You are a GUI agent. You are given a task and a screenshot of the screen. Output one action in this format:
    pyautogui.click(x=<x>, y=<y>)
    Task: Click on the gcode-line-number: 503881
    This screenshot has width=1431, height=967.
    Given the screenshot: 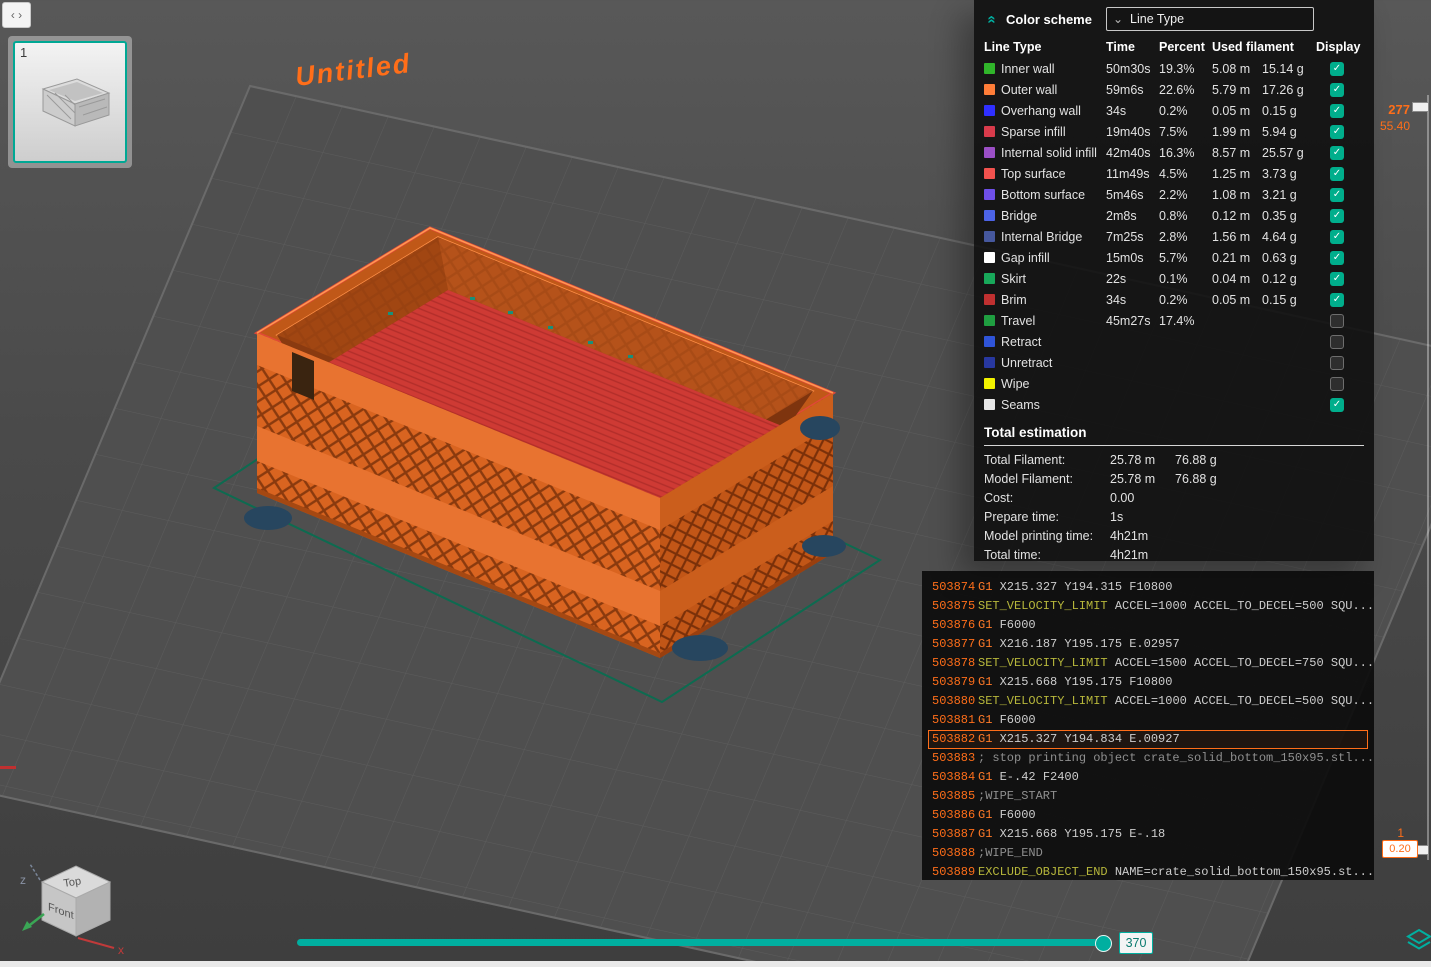 What is the action you would take?
    pyautogui.click(x=954, y=720)
    